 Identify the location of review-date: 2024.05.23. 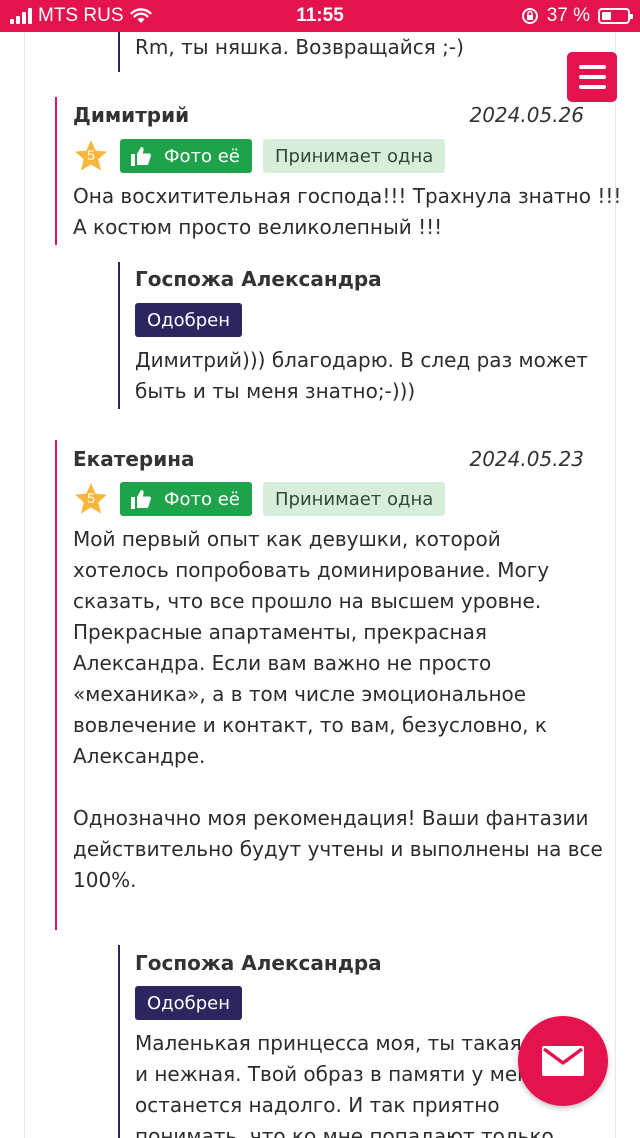
(526, 459).